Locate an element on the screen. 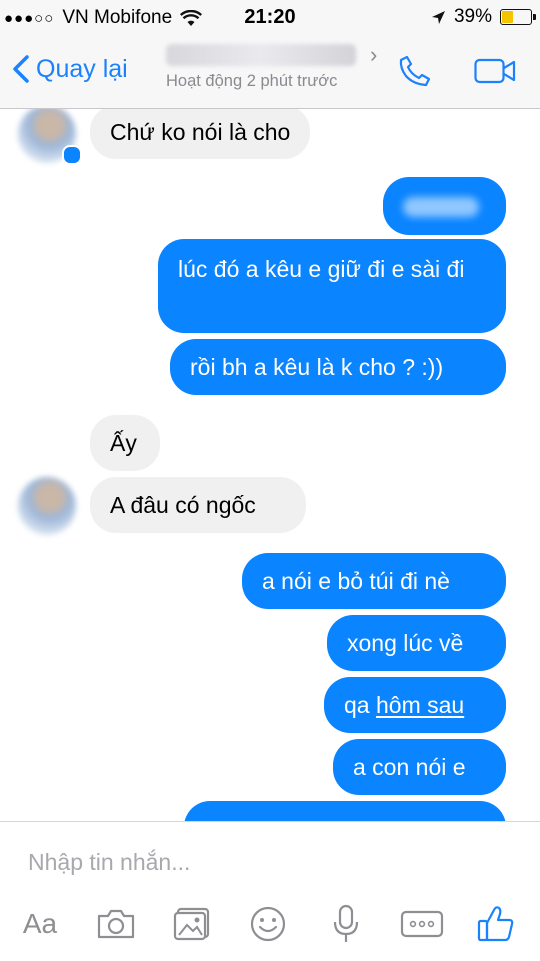 This screenshot has height=961, width=540. battery-percent: 39% is located at coordinates (472, 16).